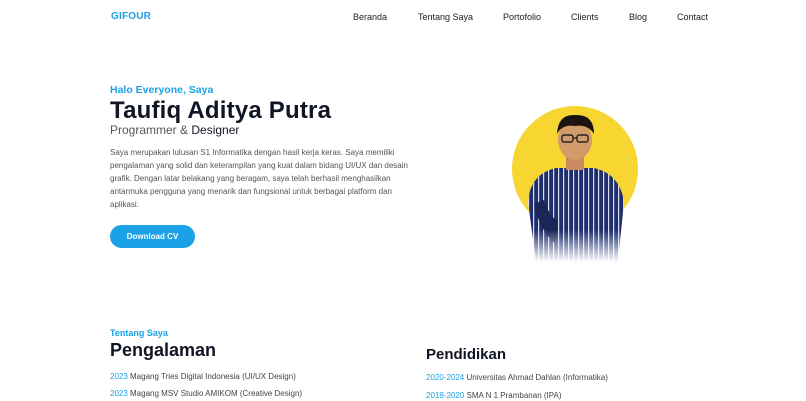 This screenshot has width=806, height=401. What do you see at coordinates (215, 130) in the screenshot?
I see `hero-role-part2: Designer` at bounding box center [215, 130].